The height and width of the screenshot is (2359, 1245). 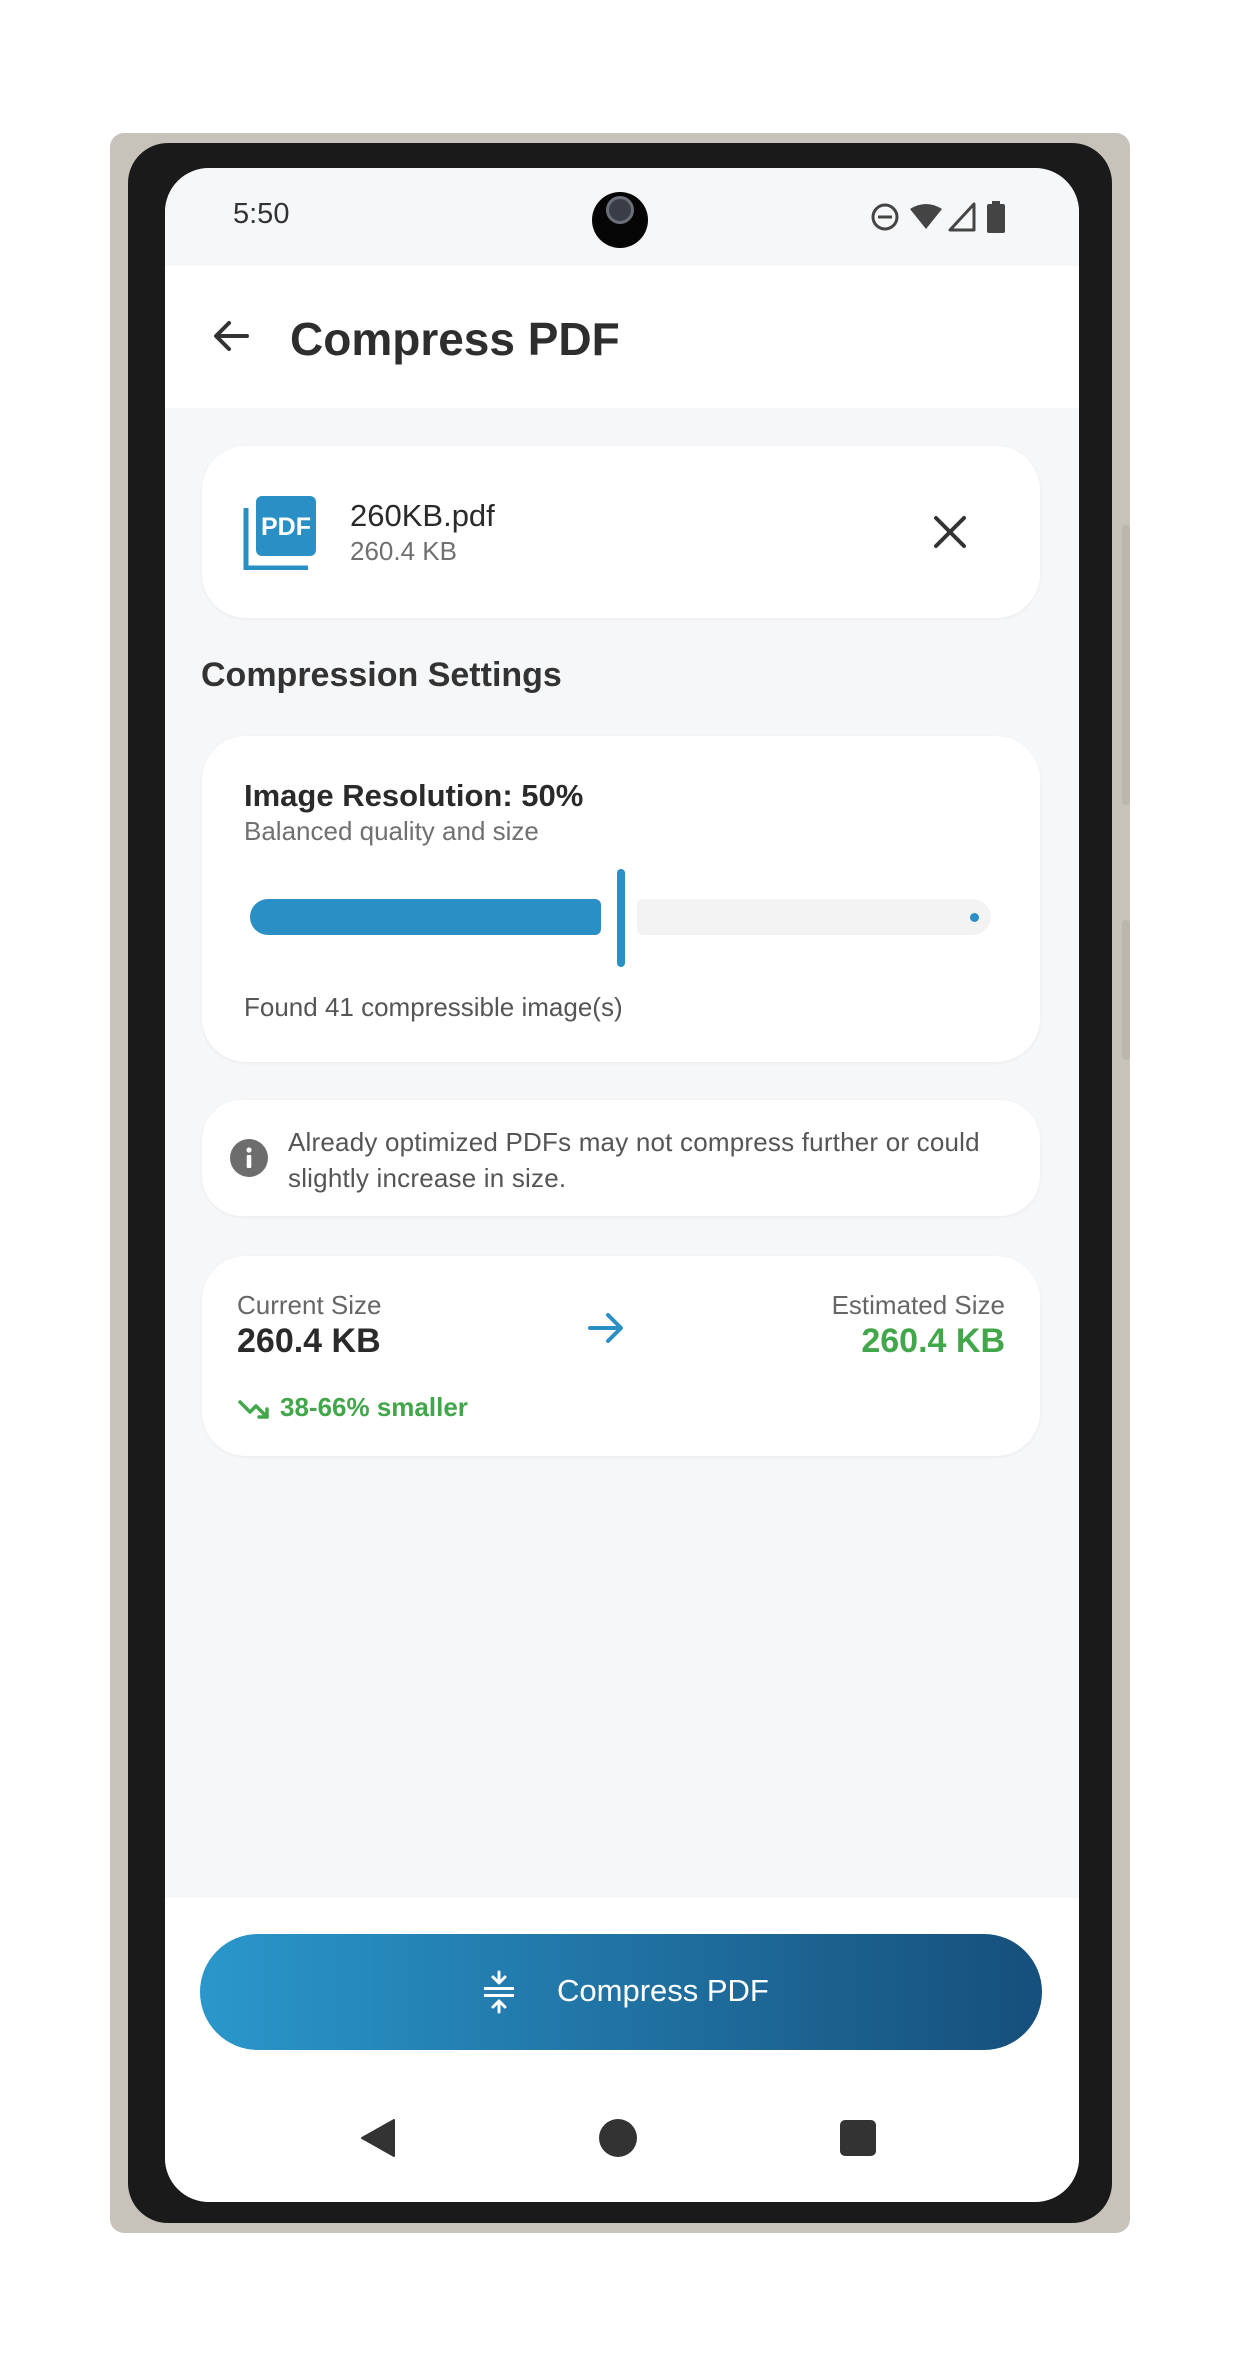 What do you see at coordinates (926, 216) in the screenshot?
I see `wifi-icon` at bounding box center [926, 216].